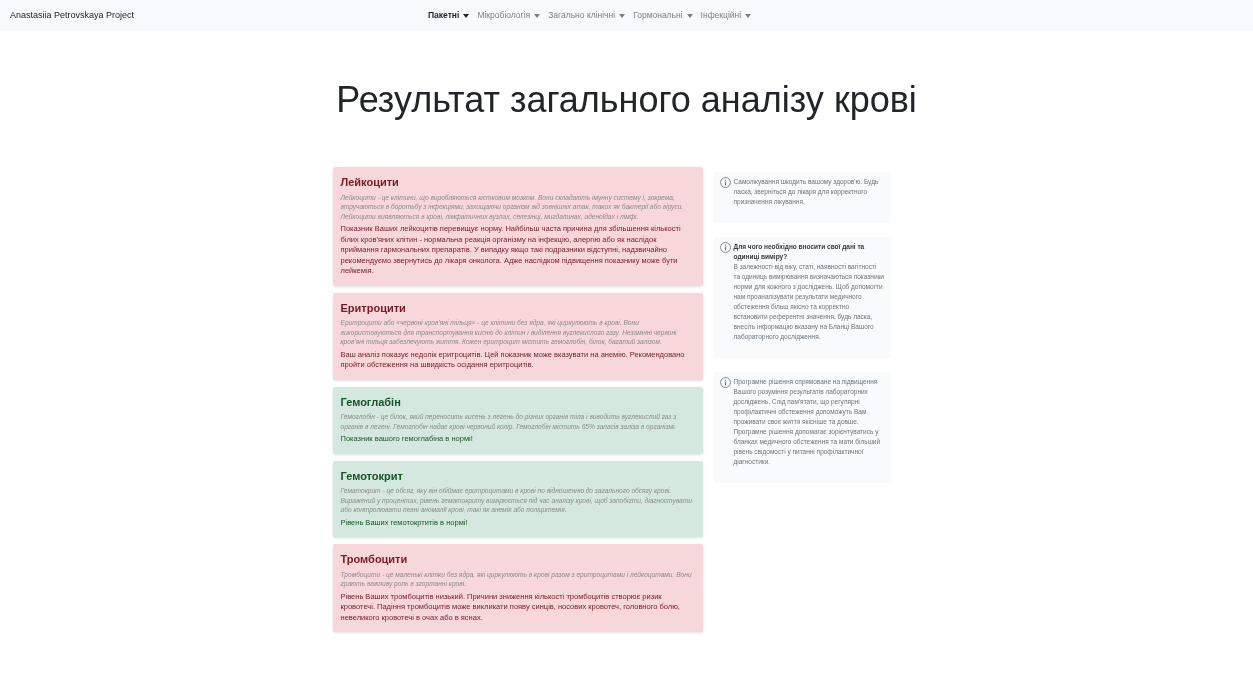 The image size is (1253, 681). I want to click on result-title: Еритроцити, so click(373, 308).